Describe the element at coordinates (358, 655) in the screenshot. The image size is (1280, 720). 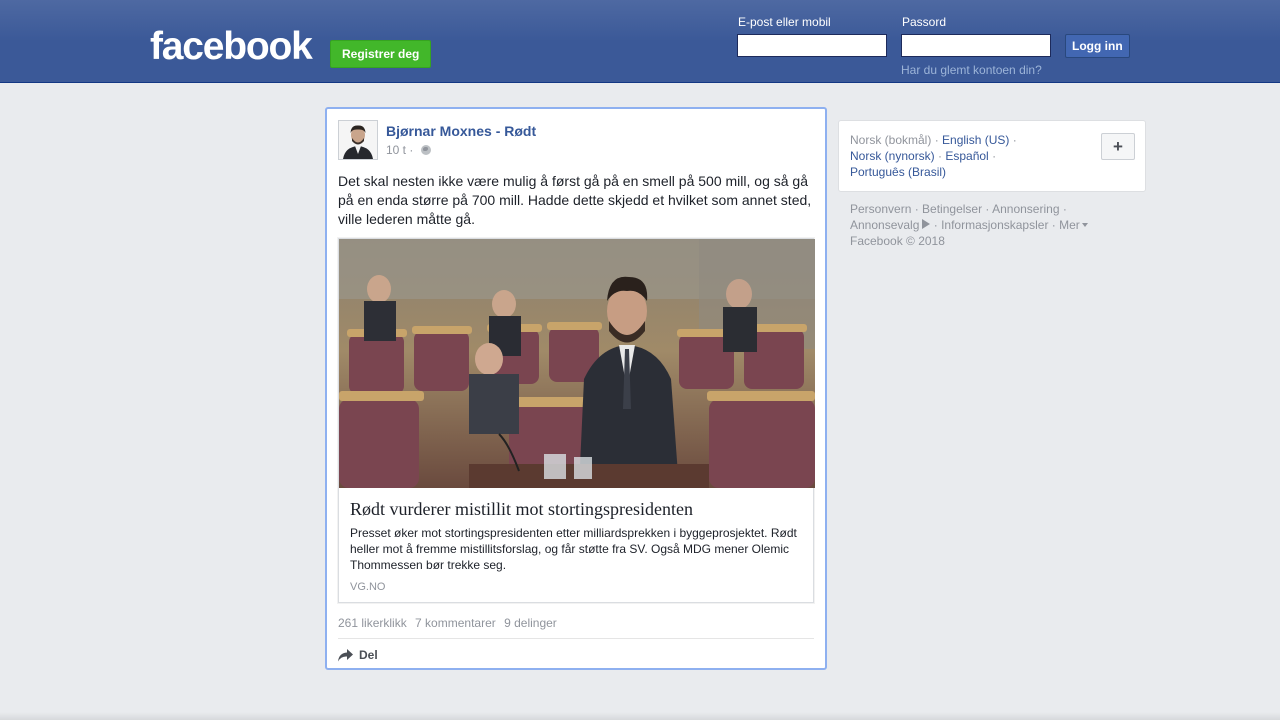
I see `share-button: Del` at that location.